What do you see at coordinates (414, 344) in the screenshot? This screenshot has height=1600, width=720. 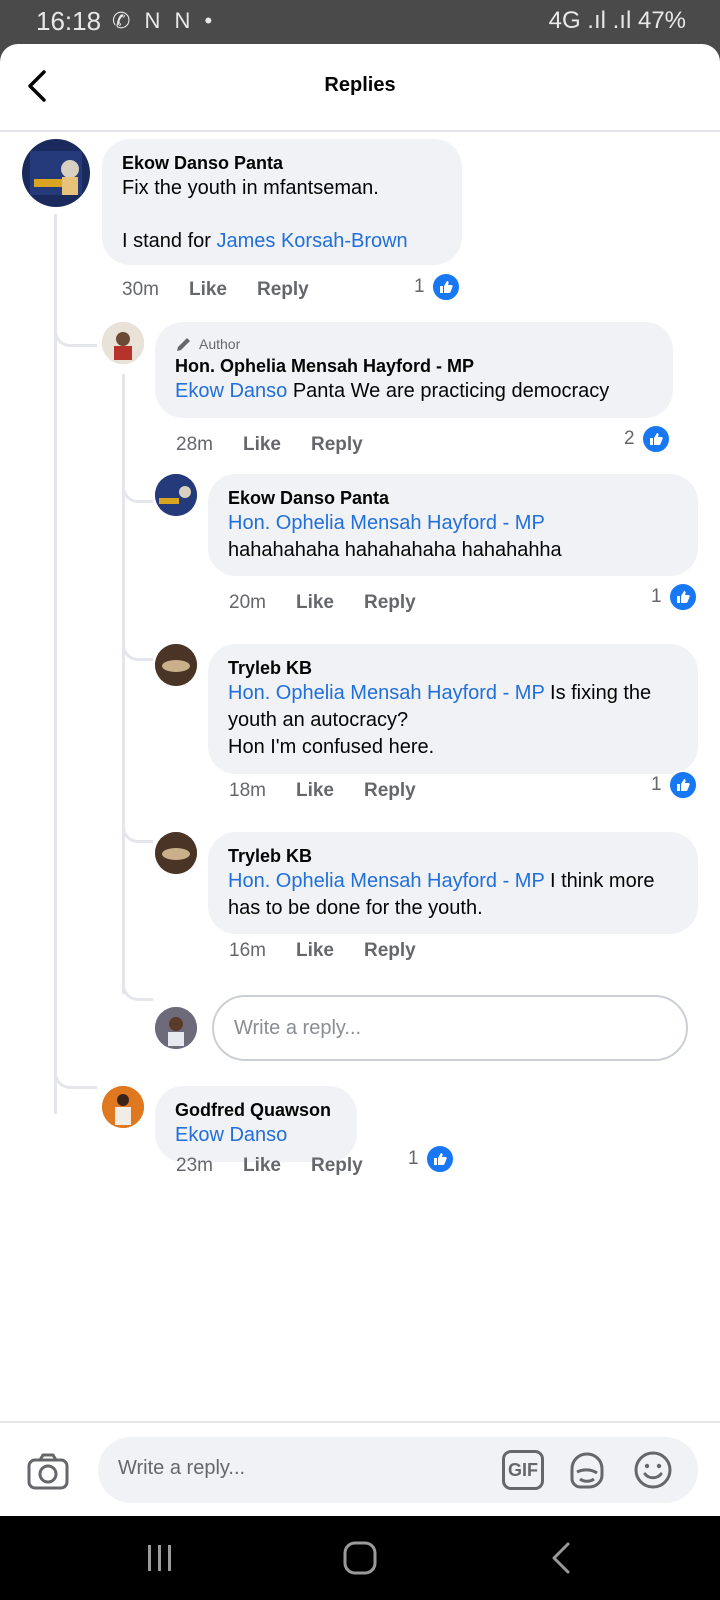 I see `author-badge: Author` at bounding box center [414, 344].